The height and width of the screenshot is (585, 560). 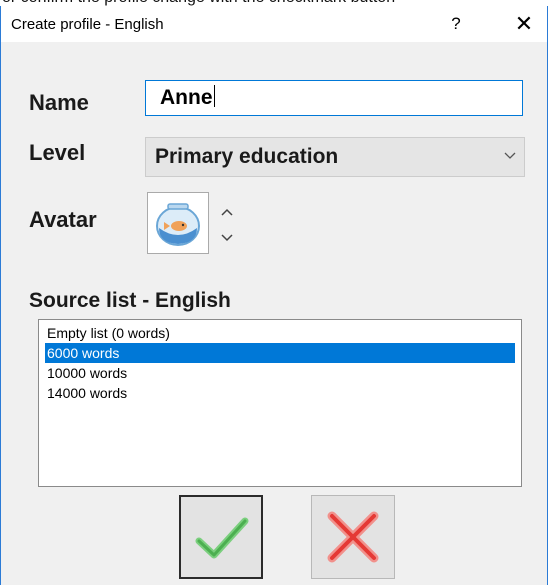 What do you see at coordinates (59, 102) in the screenshot?
I see `name-label: Name` at bounding box center [59, 102].